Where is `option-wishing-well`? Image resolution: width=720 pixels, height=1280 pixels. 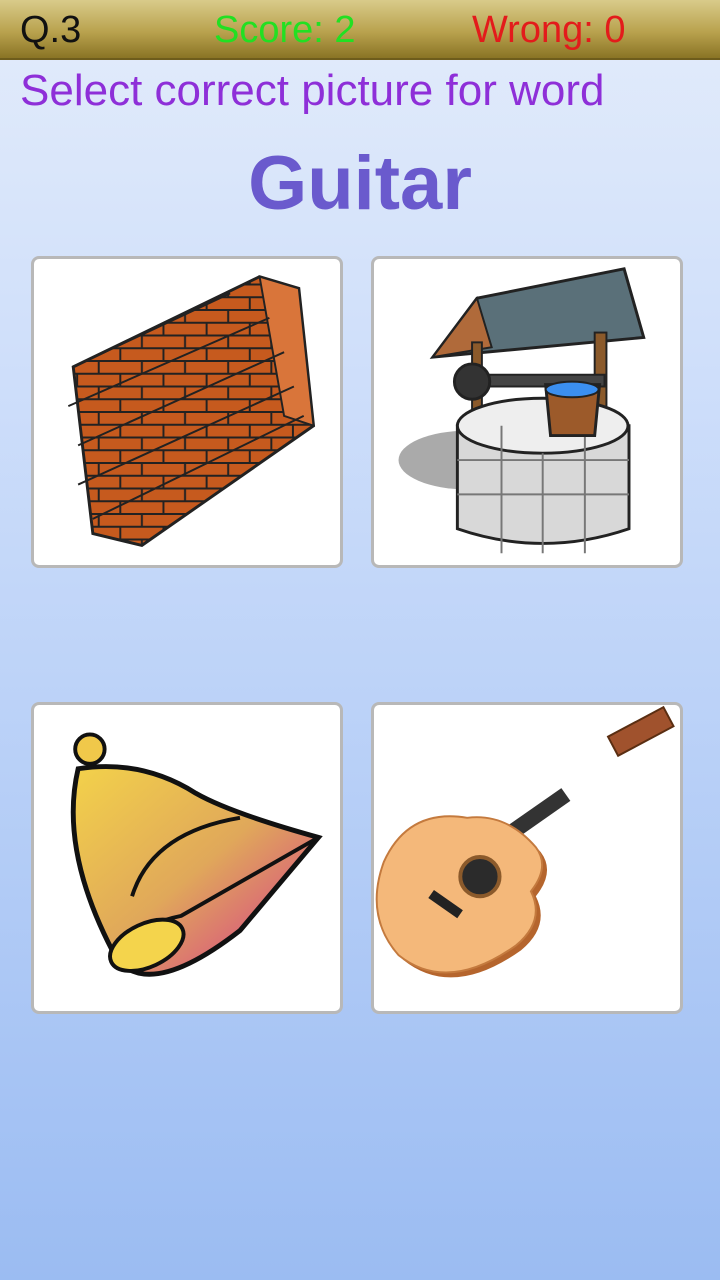
option-wishing-well is located at coordinates (527, 412).